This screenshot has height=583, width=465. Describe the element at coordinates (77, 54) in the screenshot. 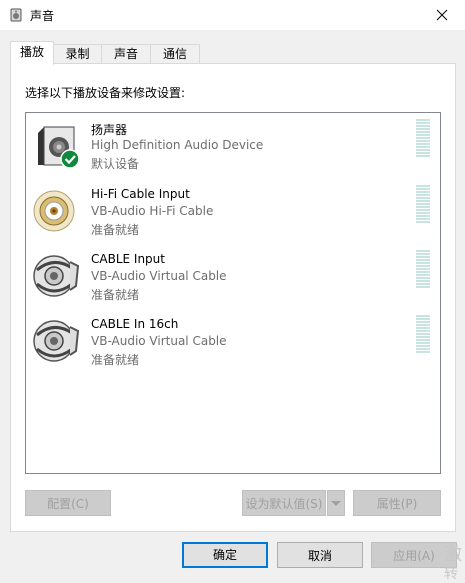

I see `tab-recording: 录制` at that location.